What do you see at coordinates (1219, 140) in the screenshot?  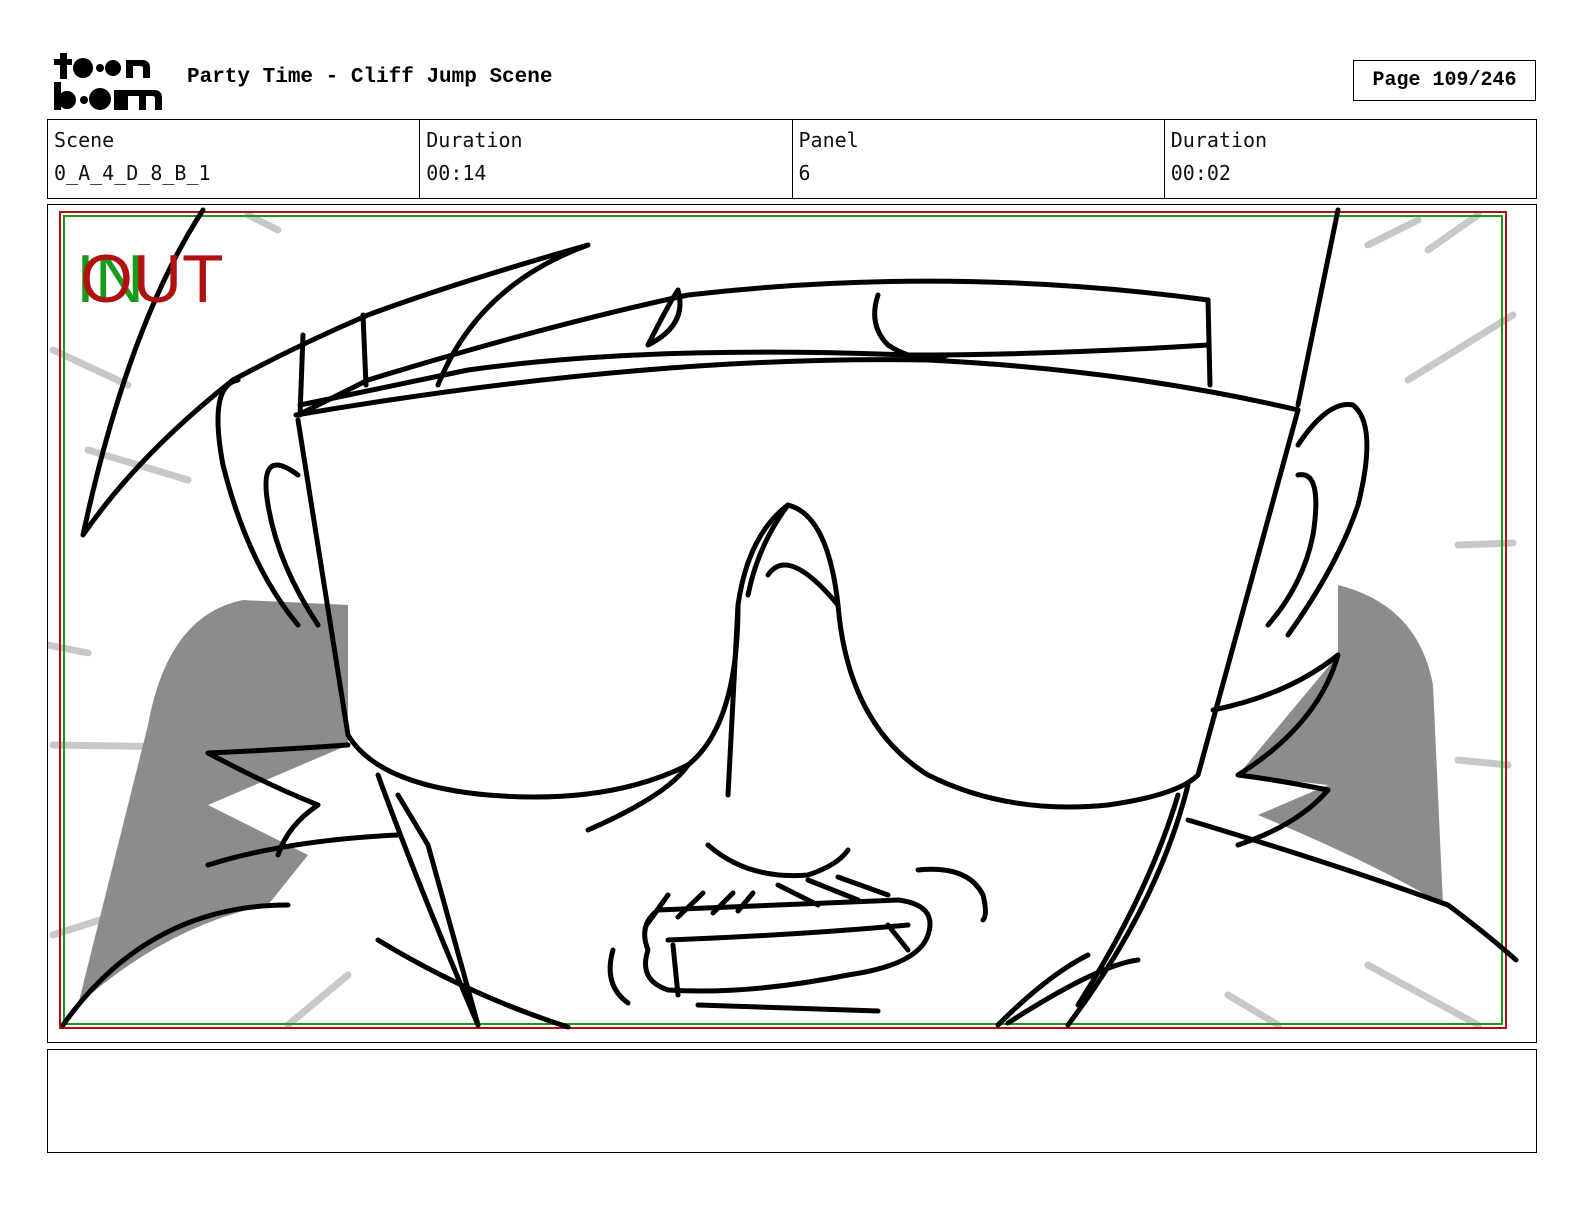 I see `panel-duration-label: Duration` at bounding box center [1219, 140].